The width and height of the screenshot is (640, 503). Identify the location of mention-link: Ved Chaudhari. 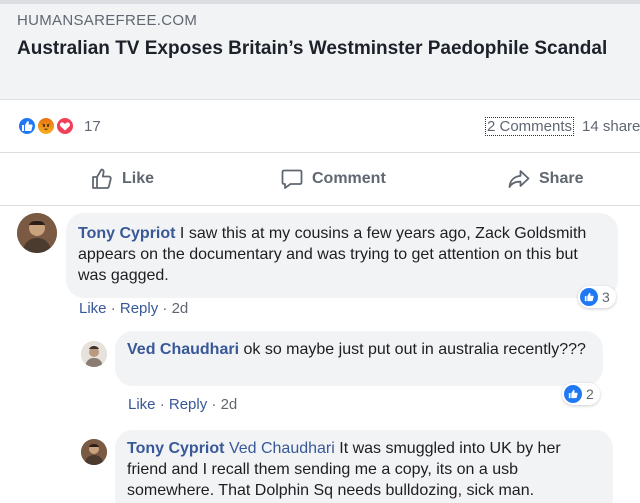
(282, 448).